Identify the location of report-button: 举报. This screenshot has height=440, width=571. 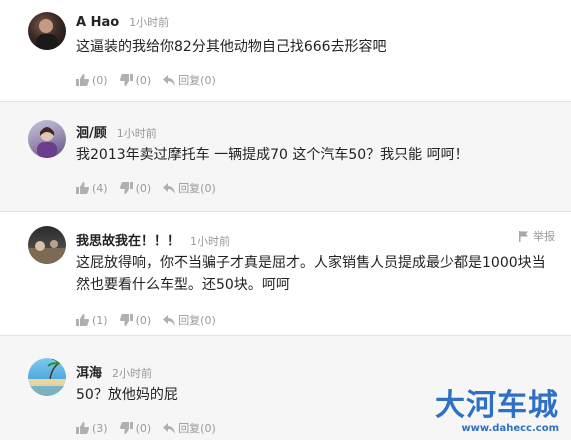
(537, 236).